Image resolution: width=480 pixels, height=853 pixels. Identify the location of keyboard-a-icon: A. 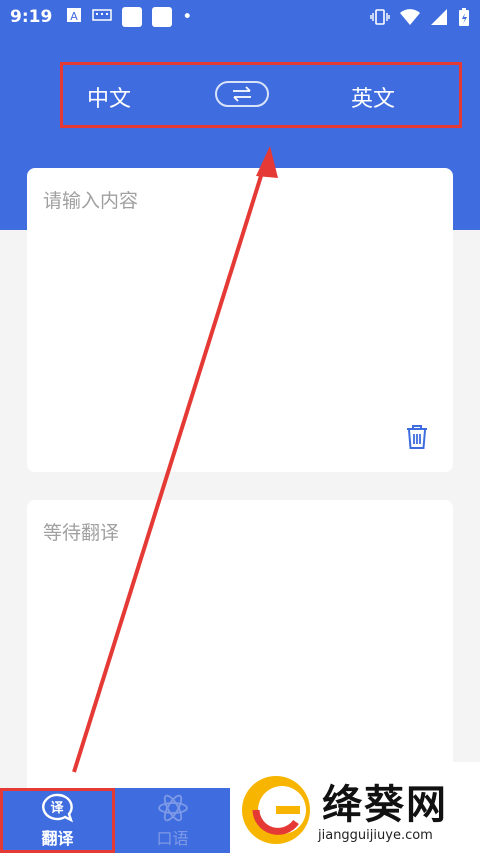
(74, 17).